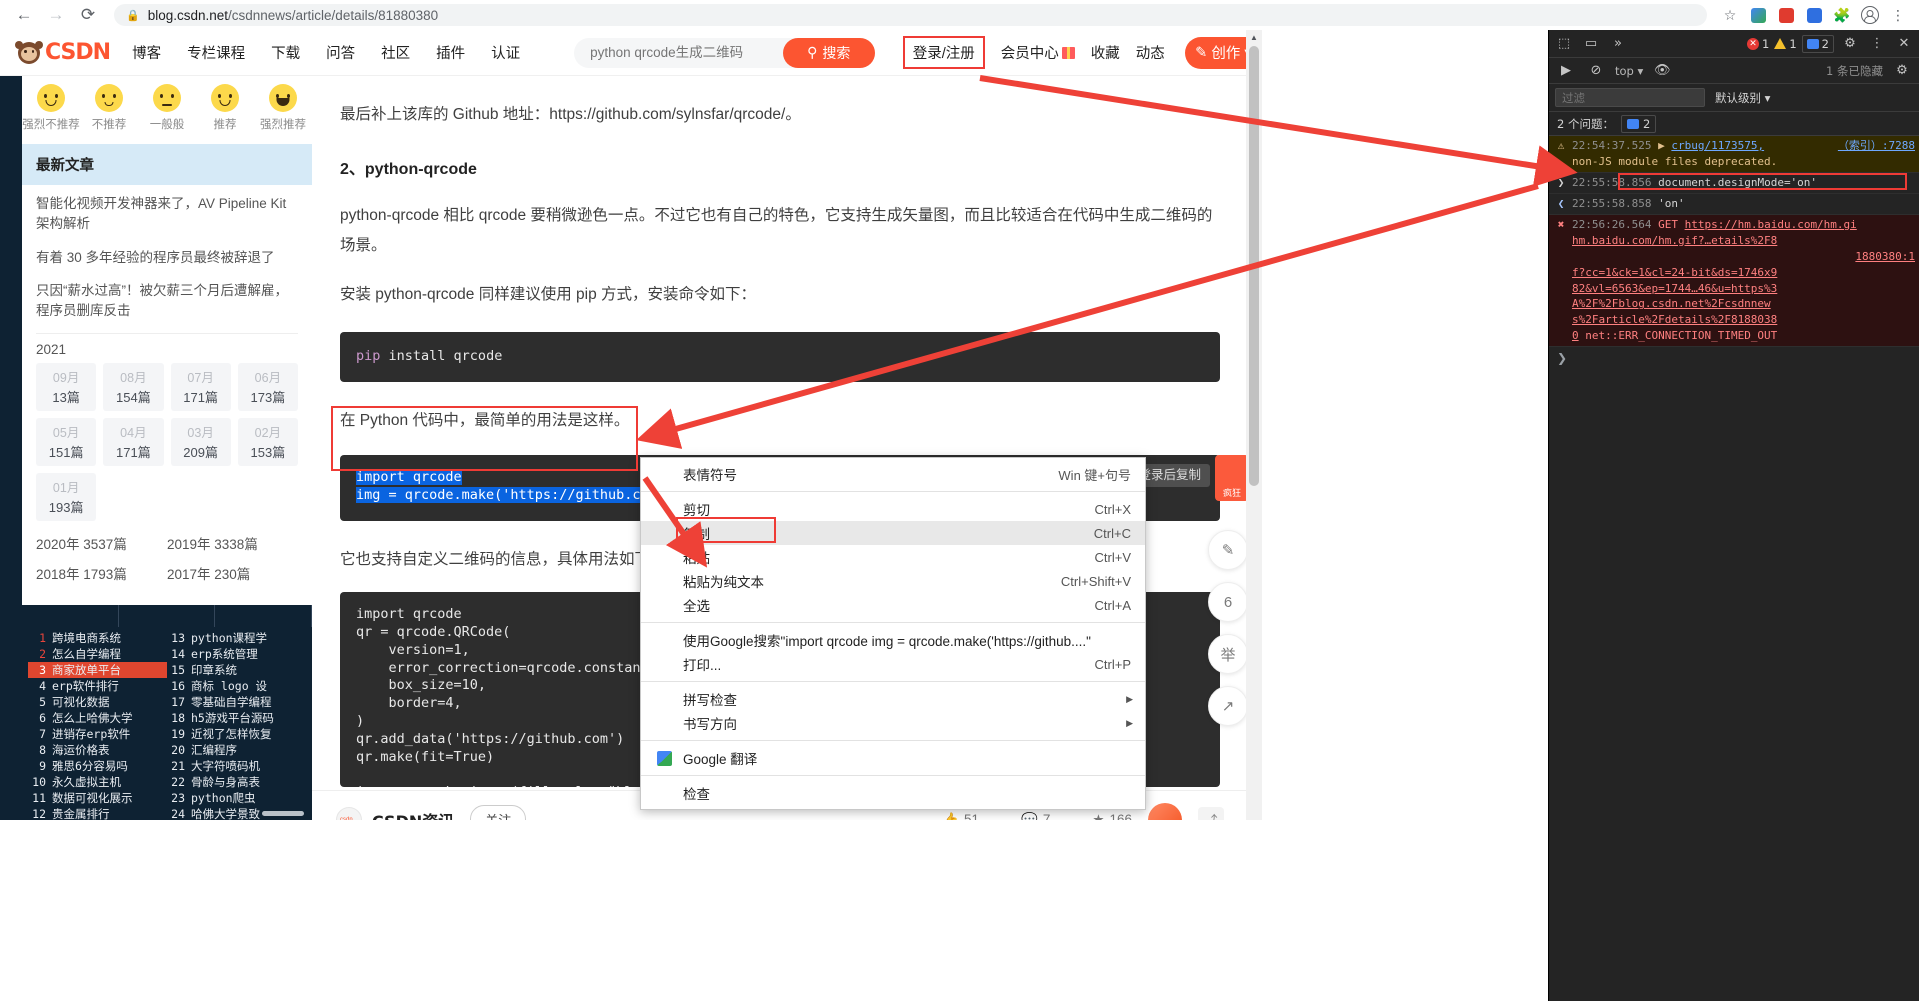 This screenshot has width=1919, height=1001. What do you see at coordinates (97, 734) in the screenshot?
I see `hot-list-item-7: 7 进销存erp软件` at bounding box center [97, 734].